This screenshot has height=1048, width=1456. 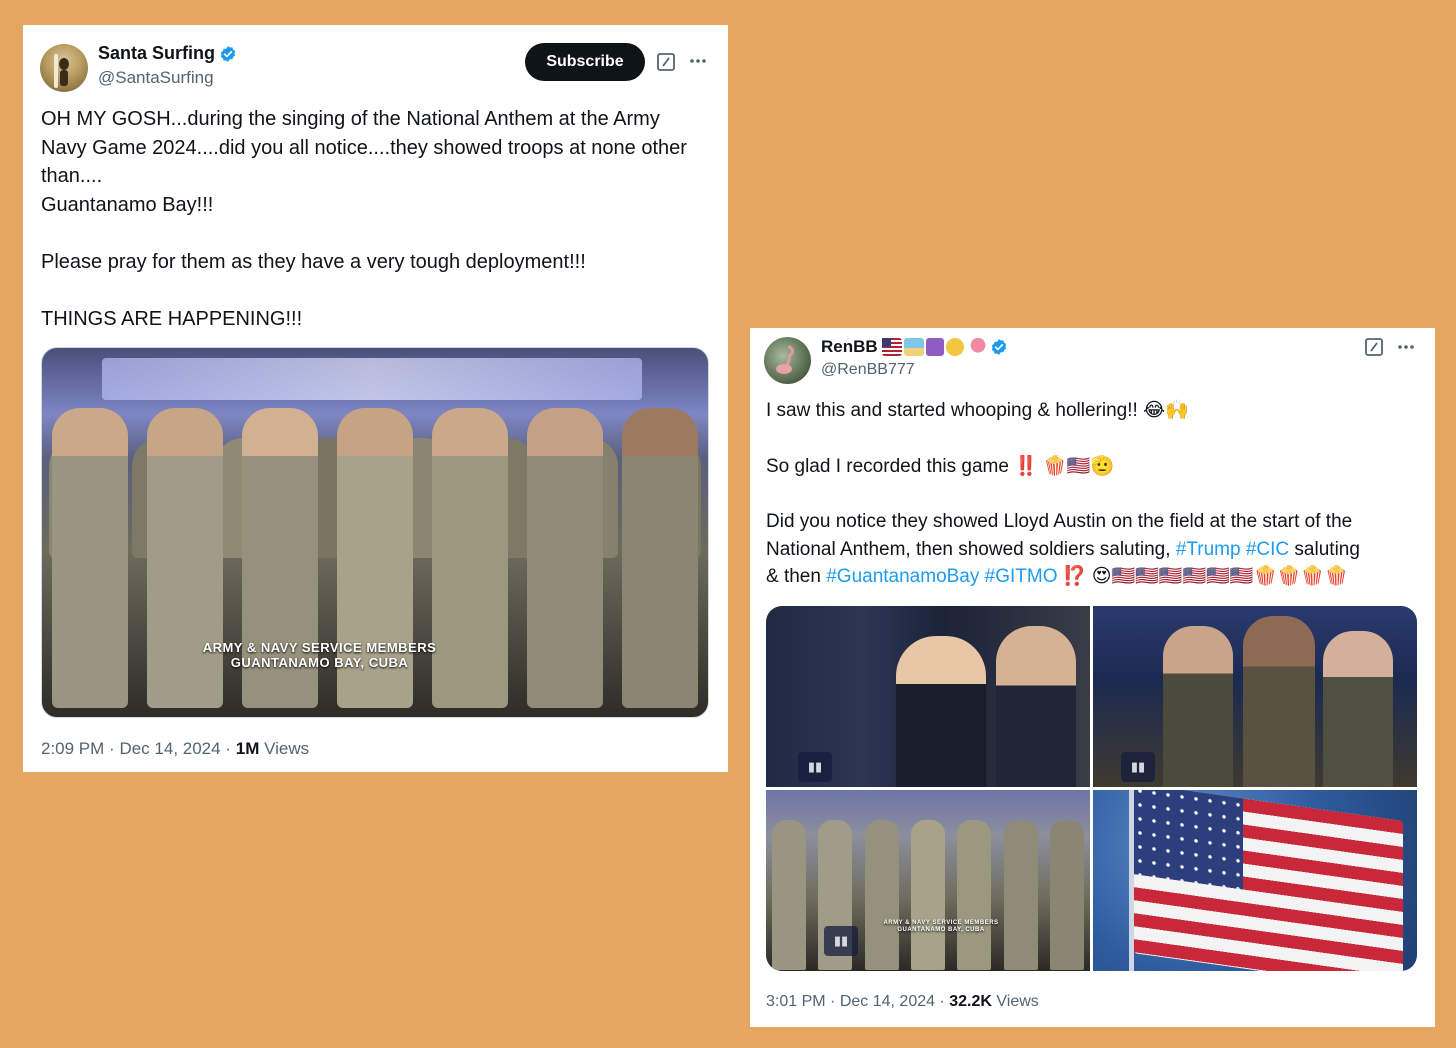 I want to click on handle: @SantaSurfing, so click(x=156, y=78).